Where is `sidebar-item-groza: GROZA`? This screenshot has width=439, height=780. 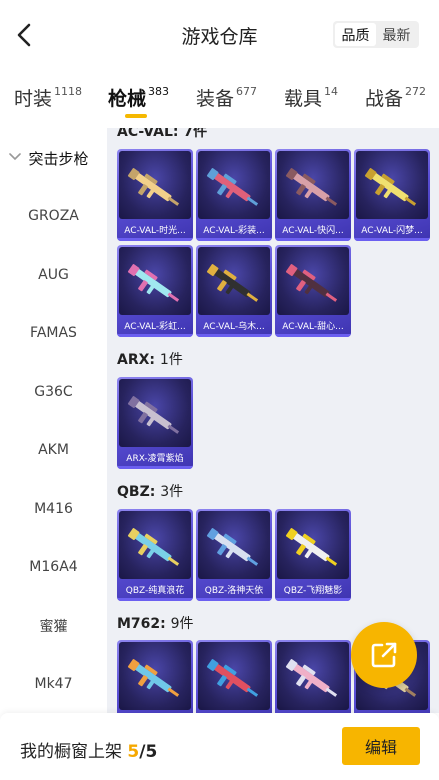
sidebar-item-groza: GROZA is located at coordinates (53, 216).